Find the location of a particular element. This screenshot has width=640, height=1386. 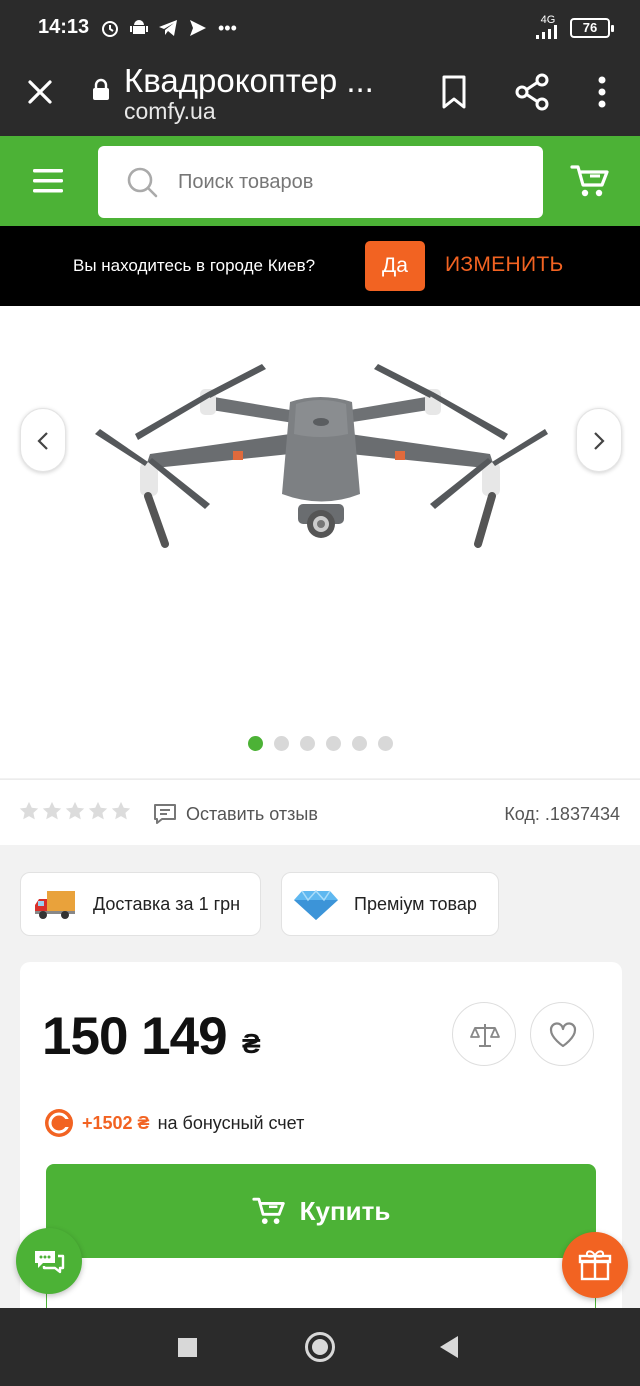

confirm-city-button: Да is located at coordinates (395, 266).